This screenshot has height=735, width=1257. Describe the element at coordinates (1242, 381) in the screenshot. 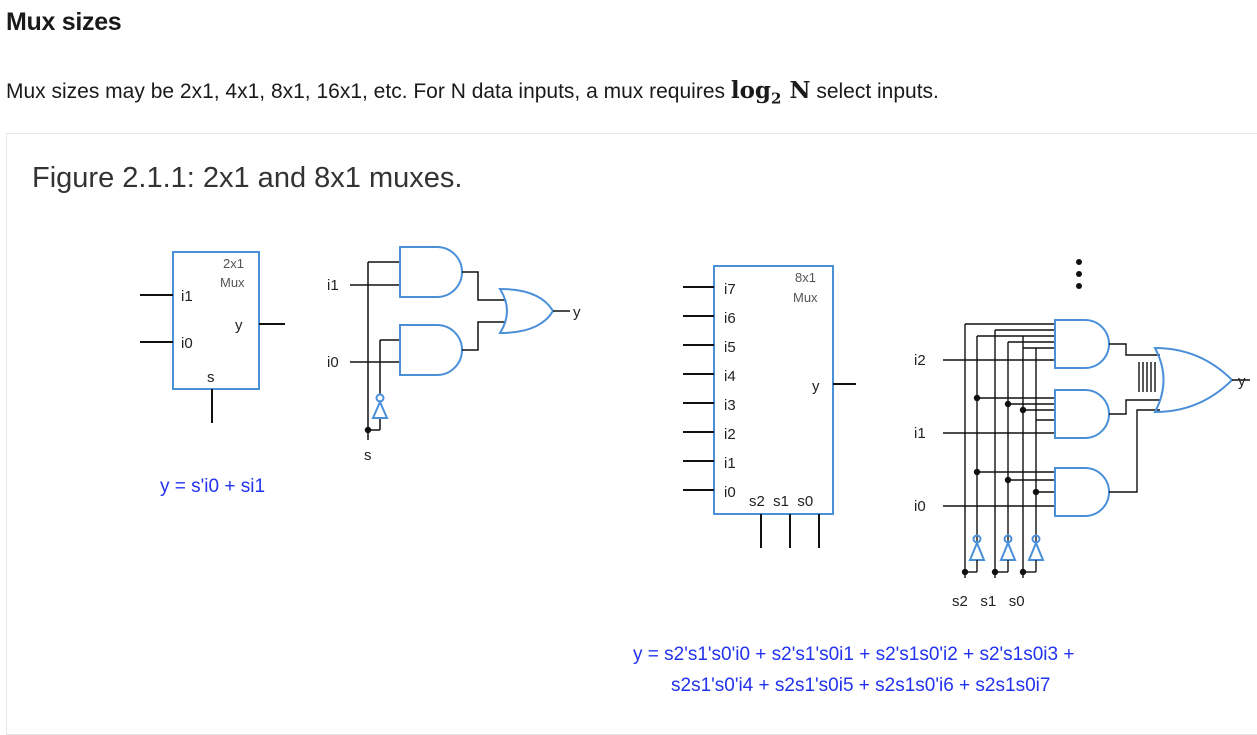

I see `gates8x1-output-y: y` at that location.